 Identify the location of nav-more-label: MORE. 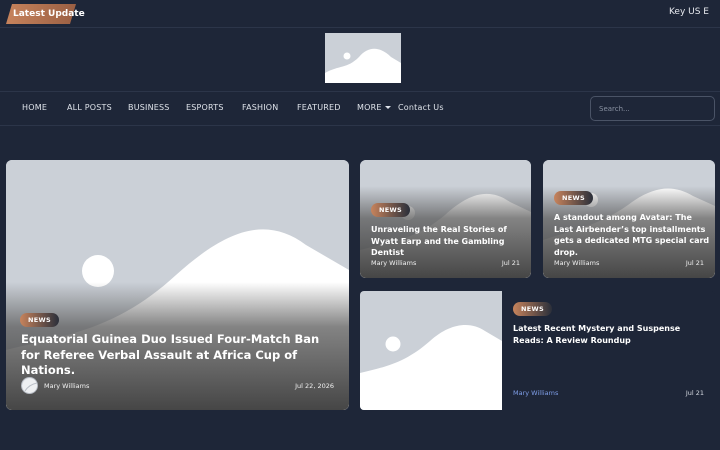
(369, 107).